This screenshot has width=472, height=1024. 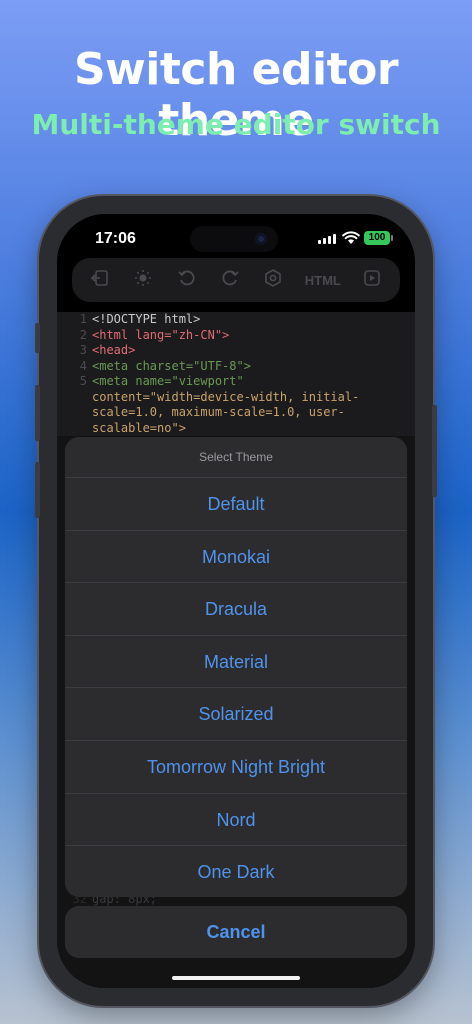 What do you see at coordinates (115, 238) in the screenshot?
I see `status-time: 17:06` at bounding box center [115, 238].